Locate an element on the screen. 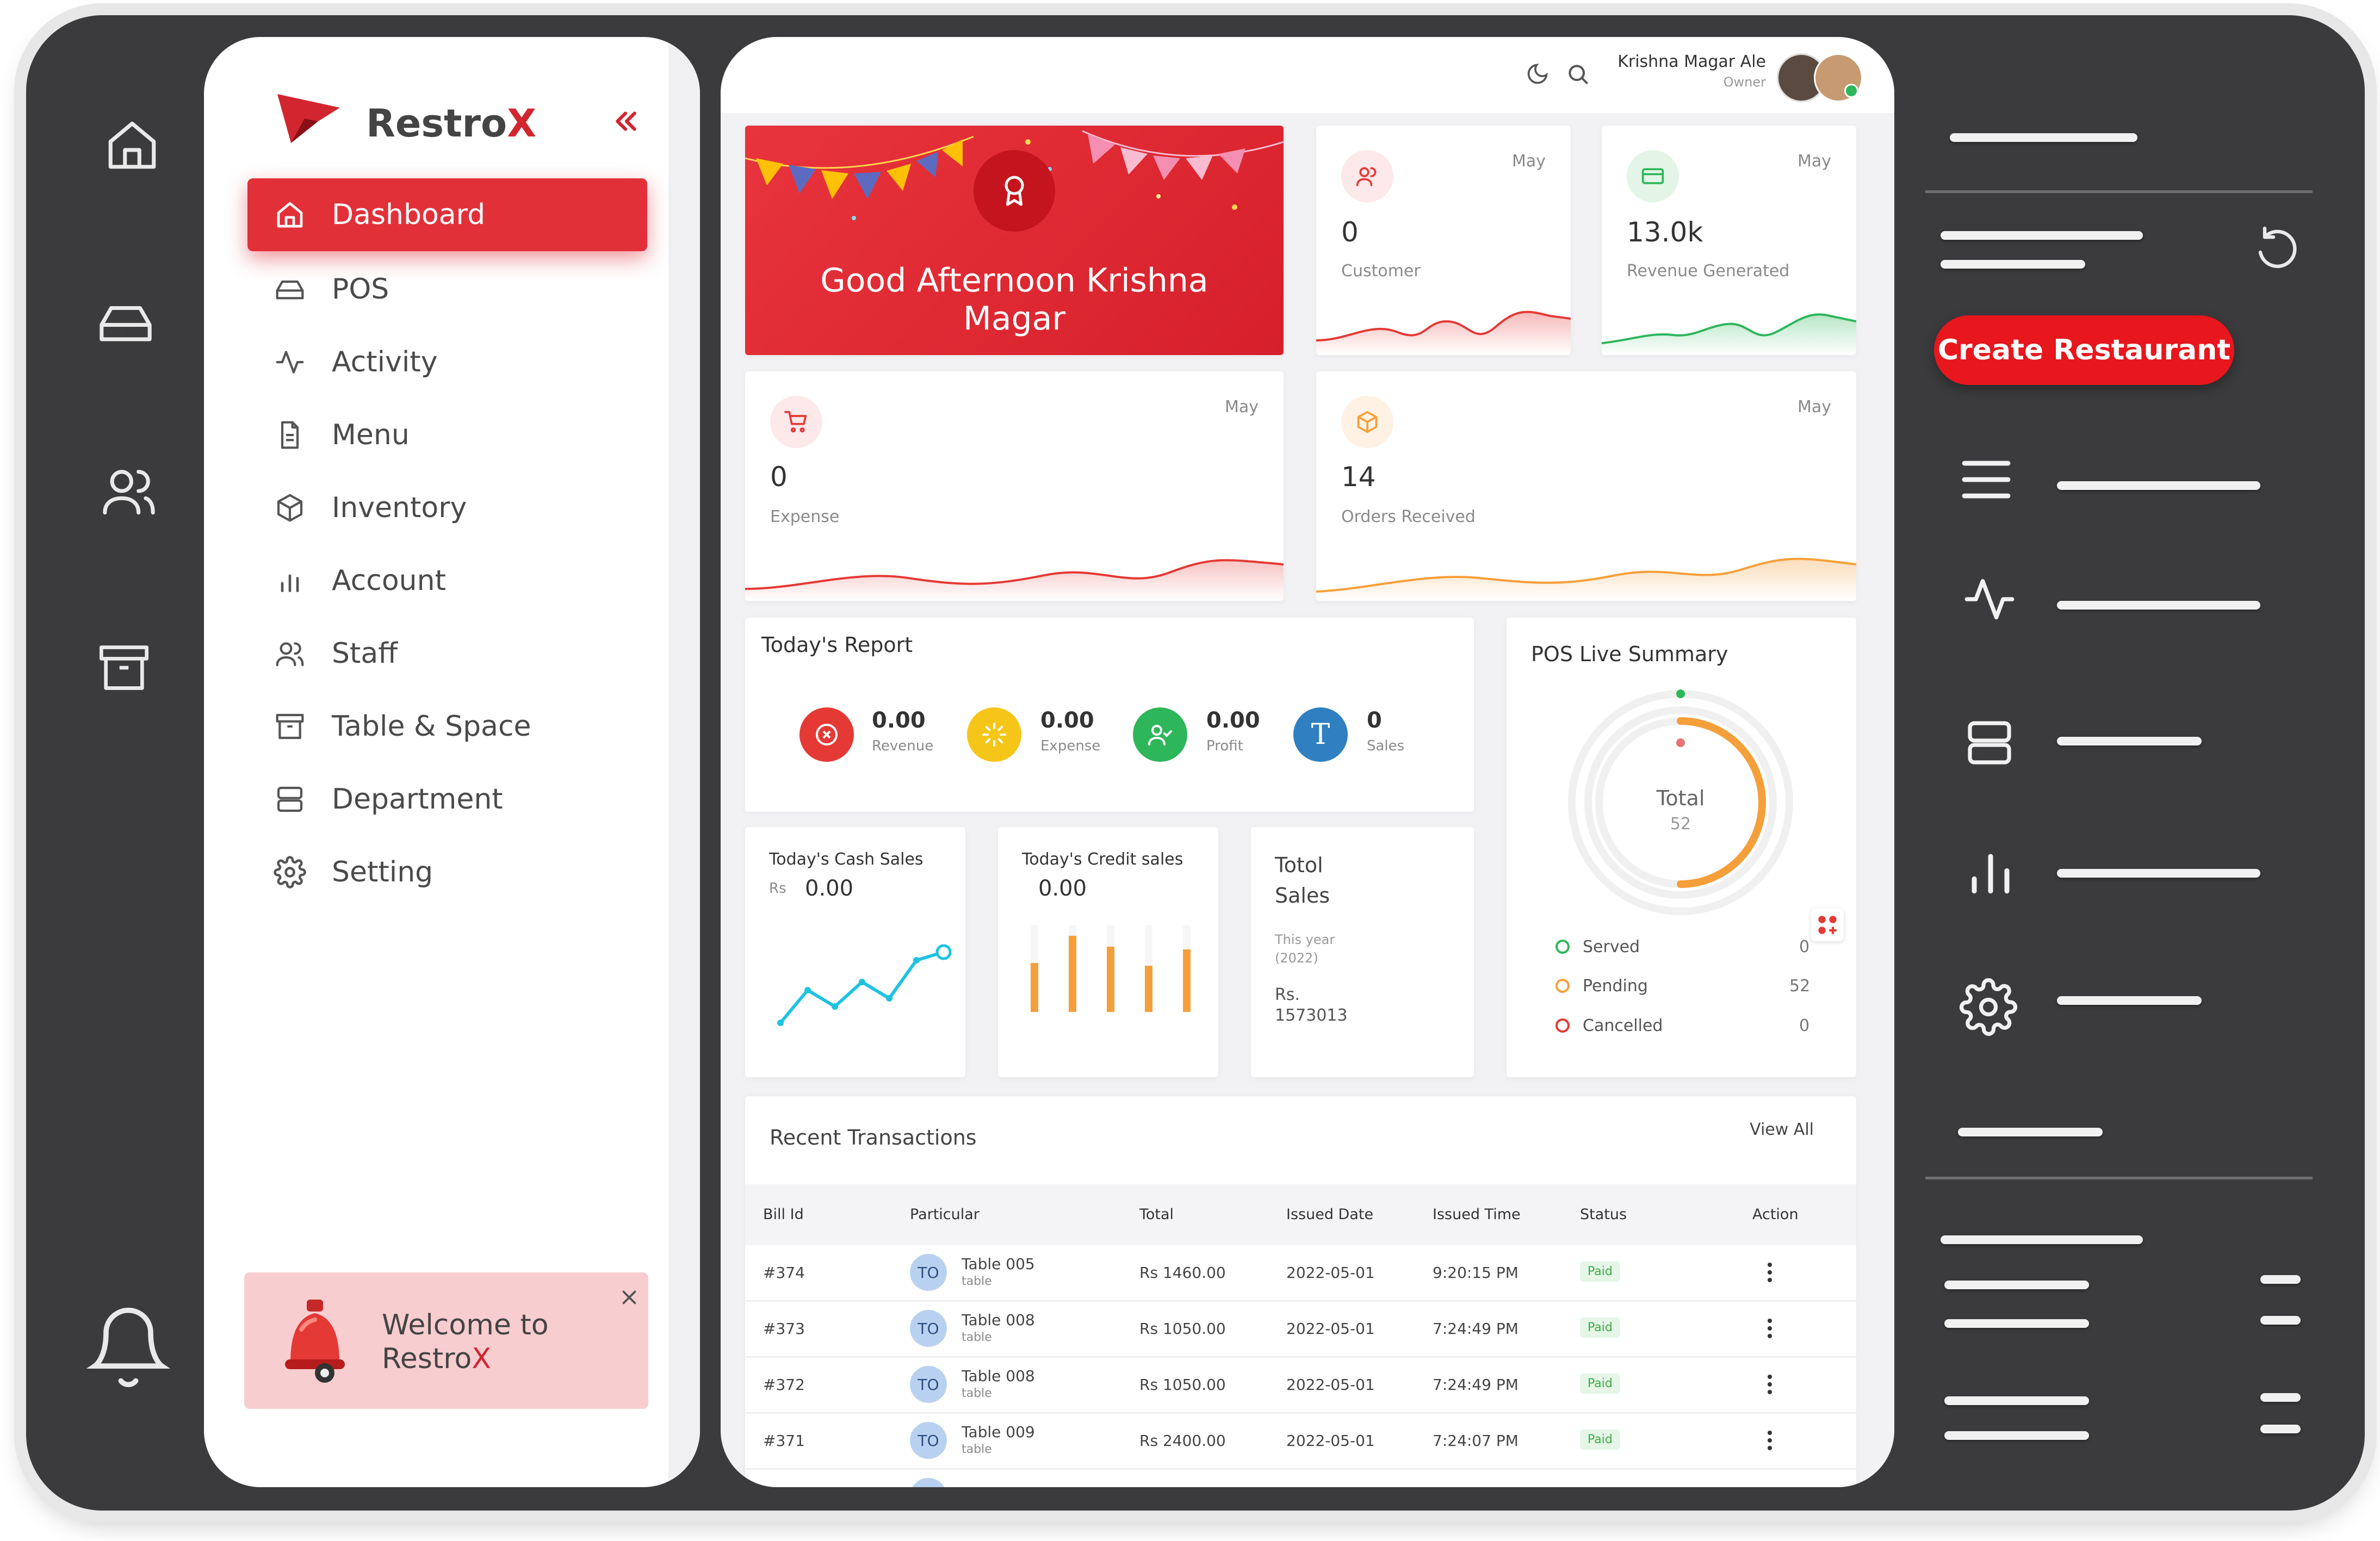 The image size is (2380, 1541). report-expense-label: Expense is located at coordinates (1070, 746).